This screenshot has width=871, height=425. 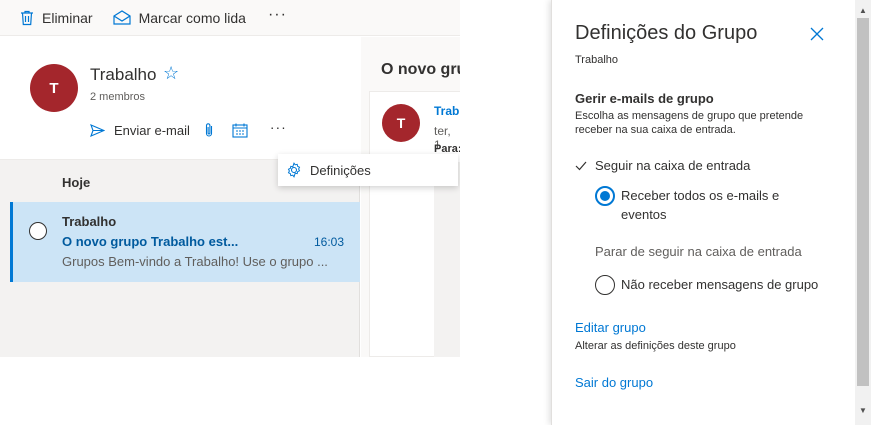 I want to click on trash-icon, so click(x=27, y=17).